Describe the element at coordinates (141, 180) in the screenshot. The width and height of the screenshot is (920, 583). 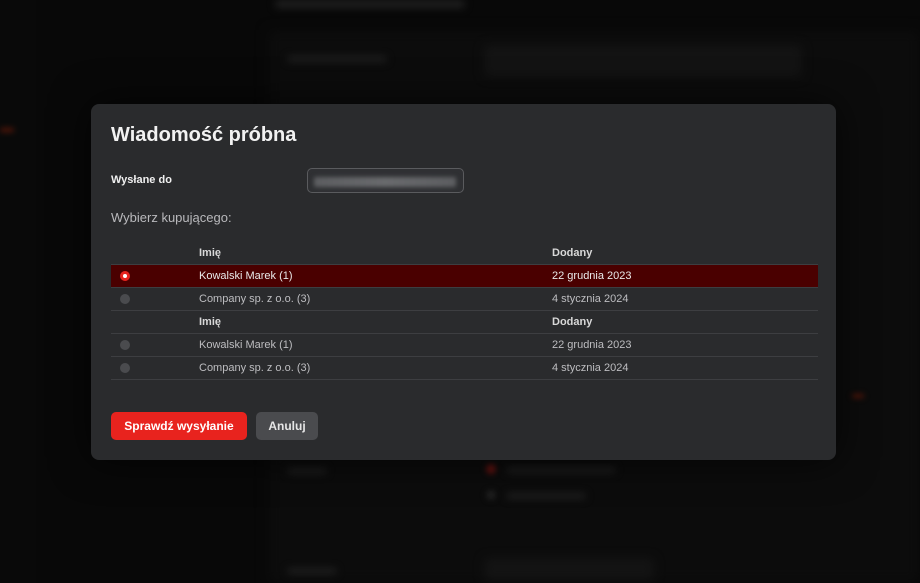
I see `sent-to-label: Wysłane do` at that location.